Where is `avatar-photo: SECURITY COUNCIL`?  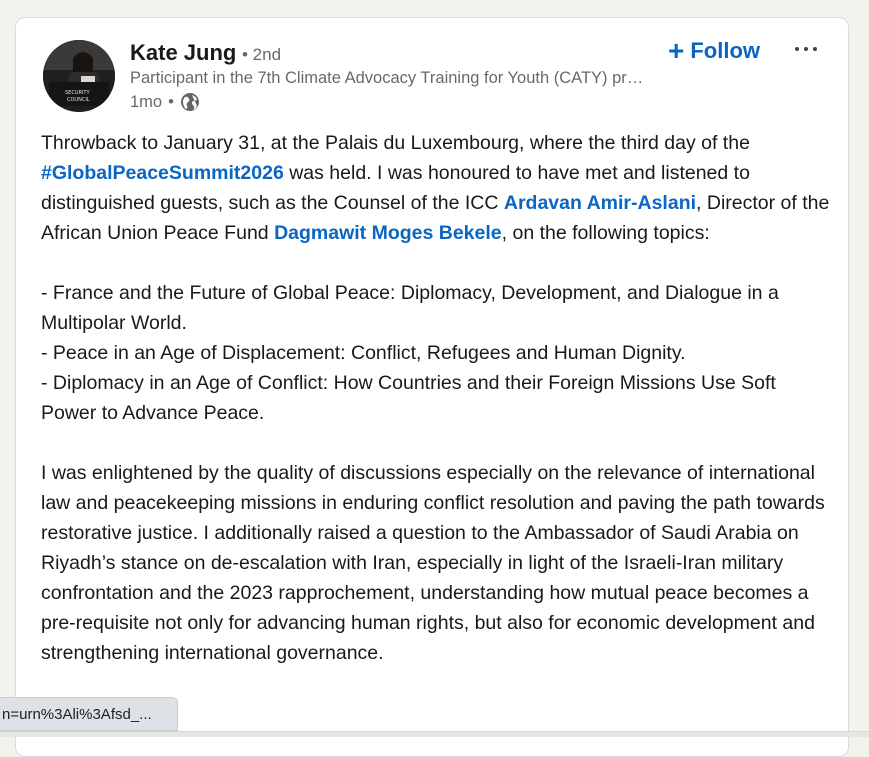 avatar-photo: SECURITY COUNCIL is located at coordinates (79, 76).